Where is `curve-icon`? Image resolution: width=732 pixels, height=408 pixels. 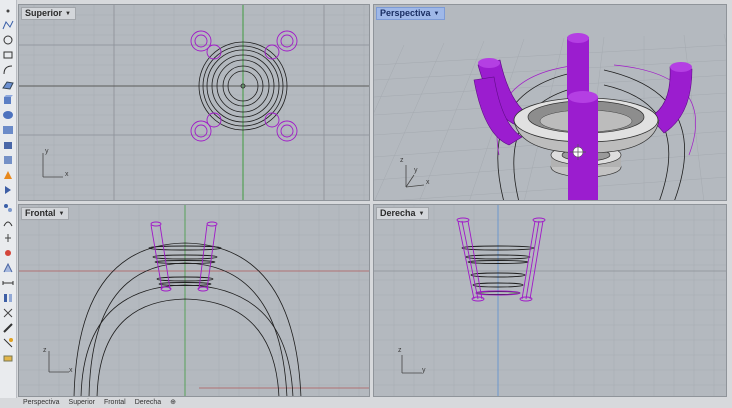
curve-icon is located at coordinates (8, 24).